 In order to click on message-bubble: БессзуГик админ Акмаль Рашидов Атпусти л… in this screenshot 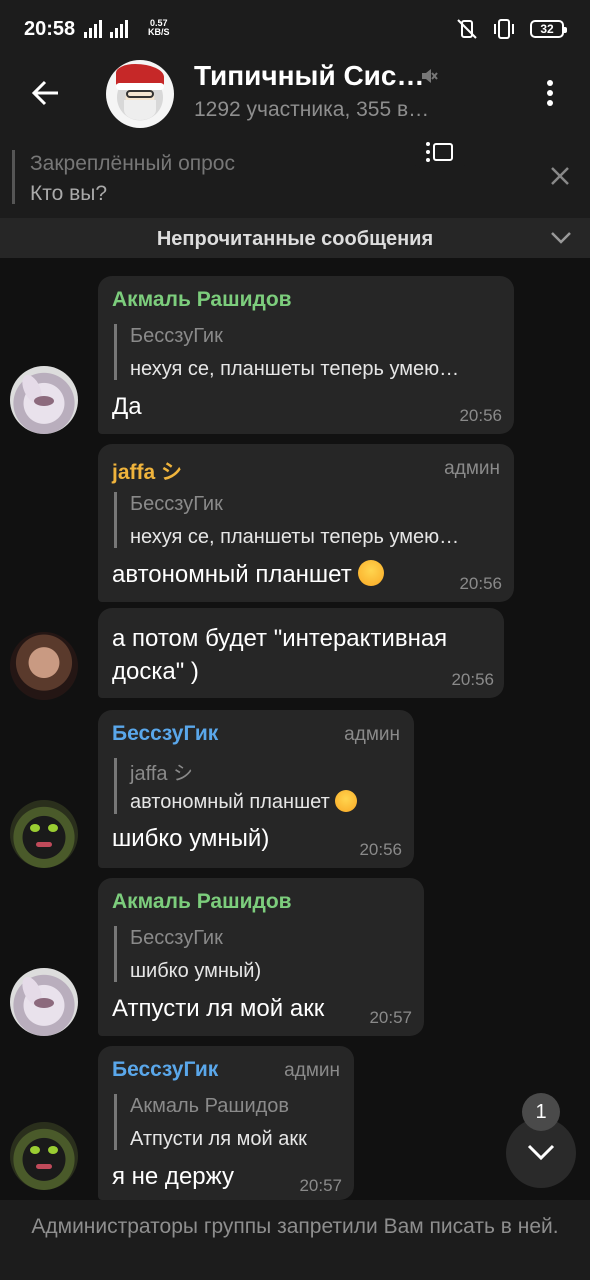, I will do `click(226, 1123)`.